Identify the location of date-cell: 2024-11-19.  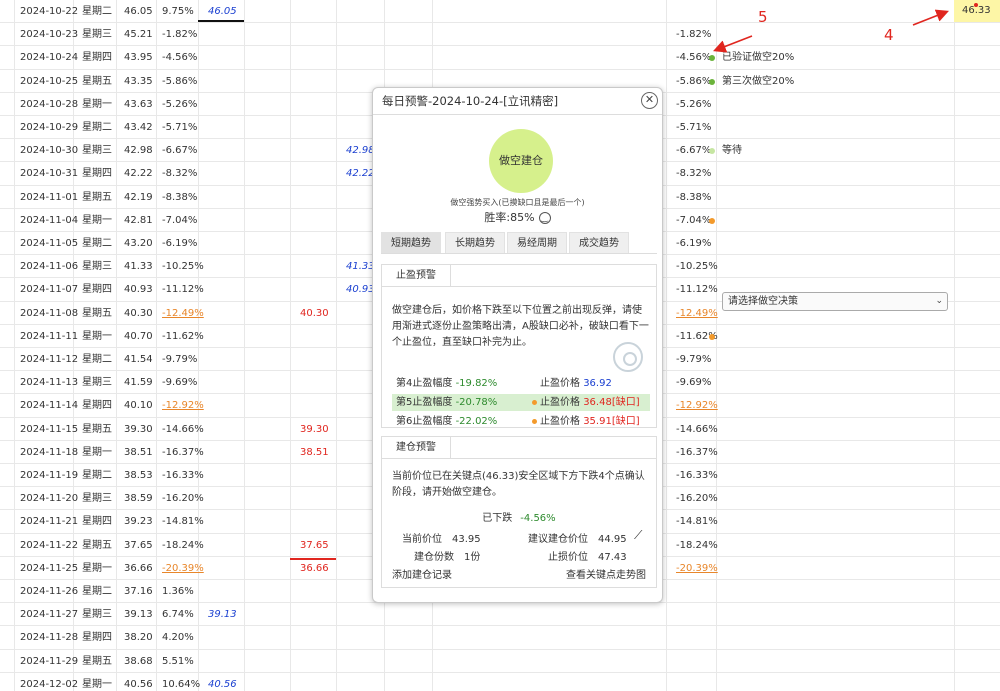
(49, 475).